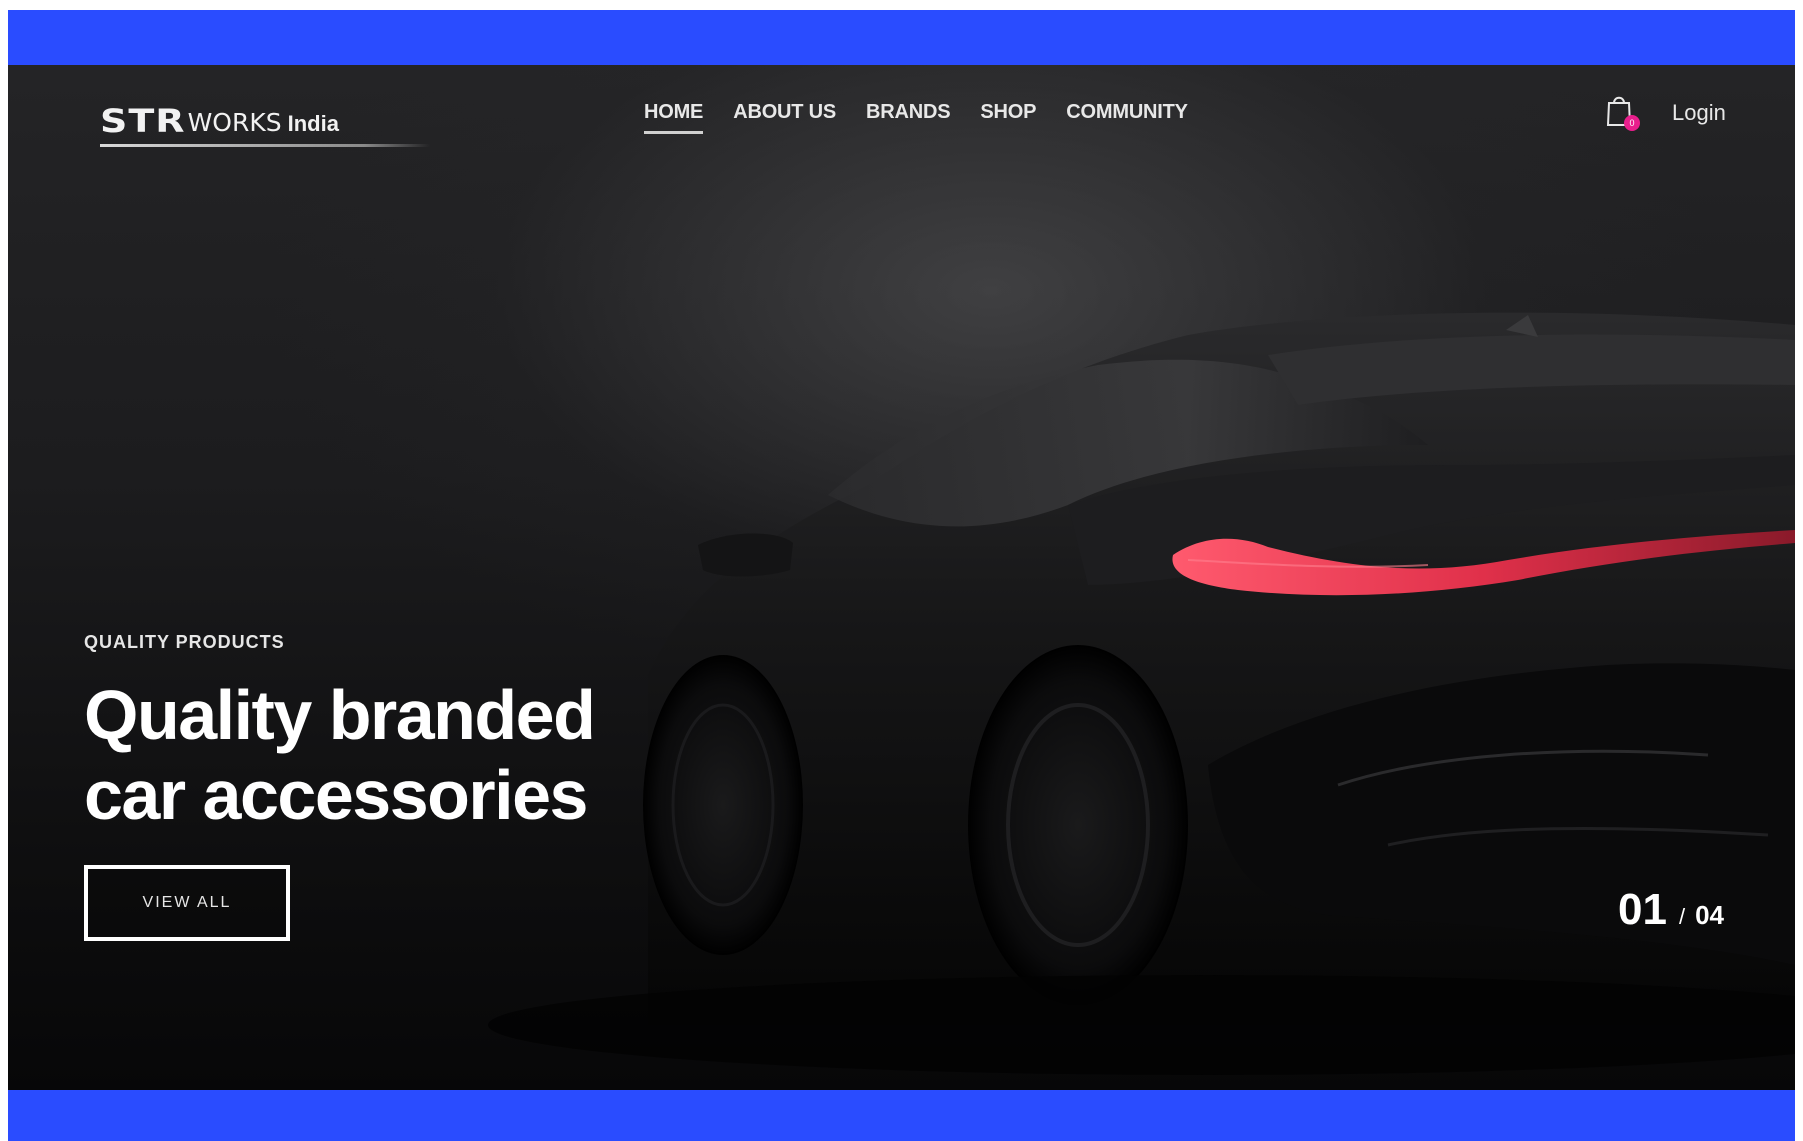 The width and height of the screenshot is (1803, 1141). Describe the element at coordinates (1008, 117) in the screenshot. I see `nav-item-shop: SHOP` at that location.